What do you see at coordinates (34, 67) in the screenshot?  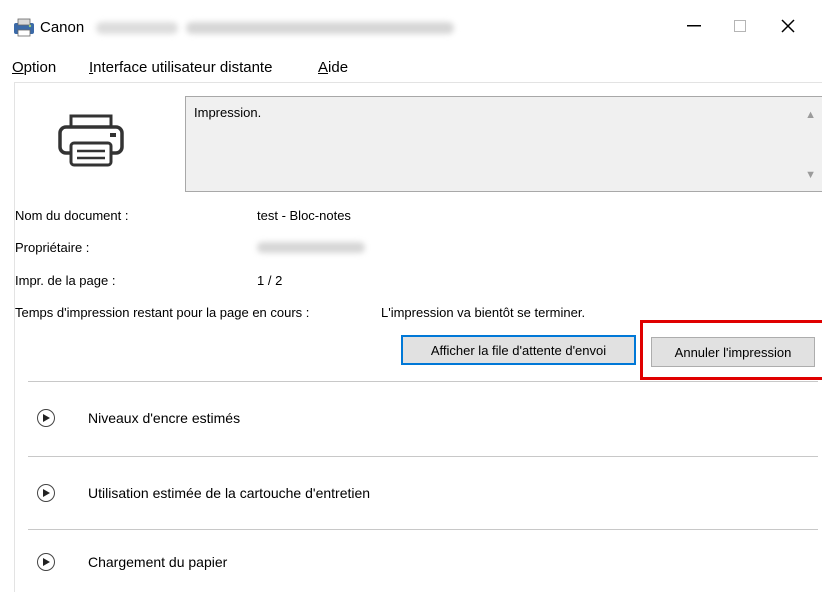 I see `menu-option: Option` at bounding box center [34, 67].